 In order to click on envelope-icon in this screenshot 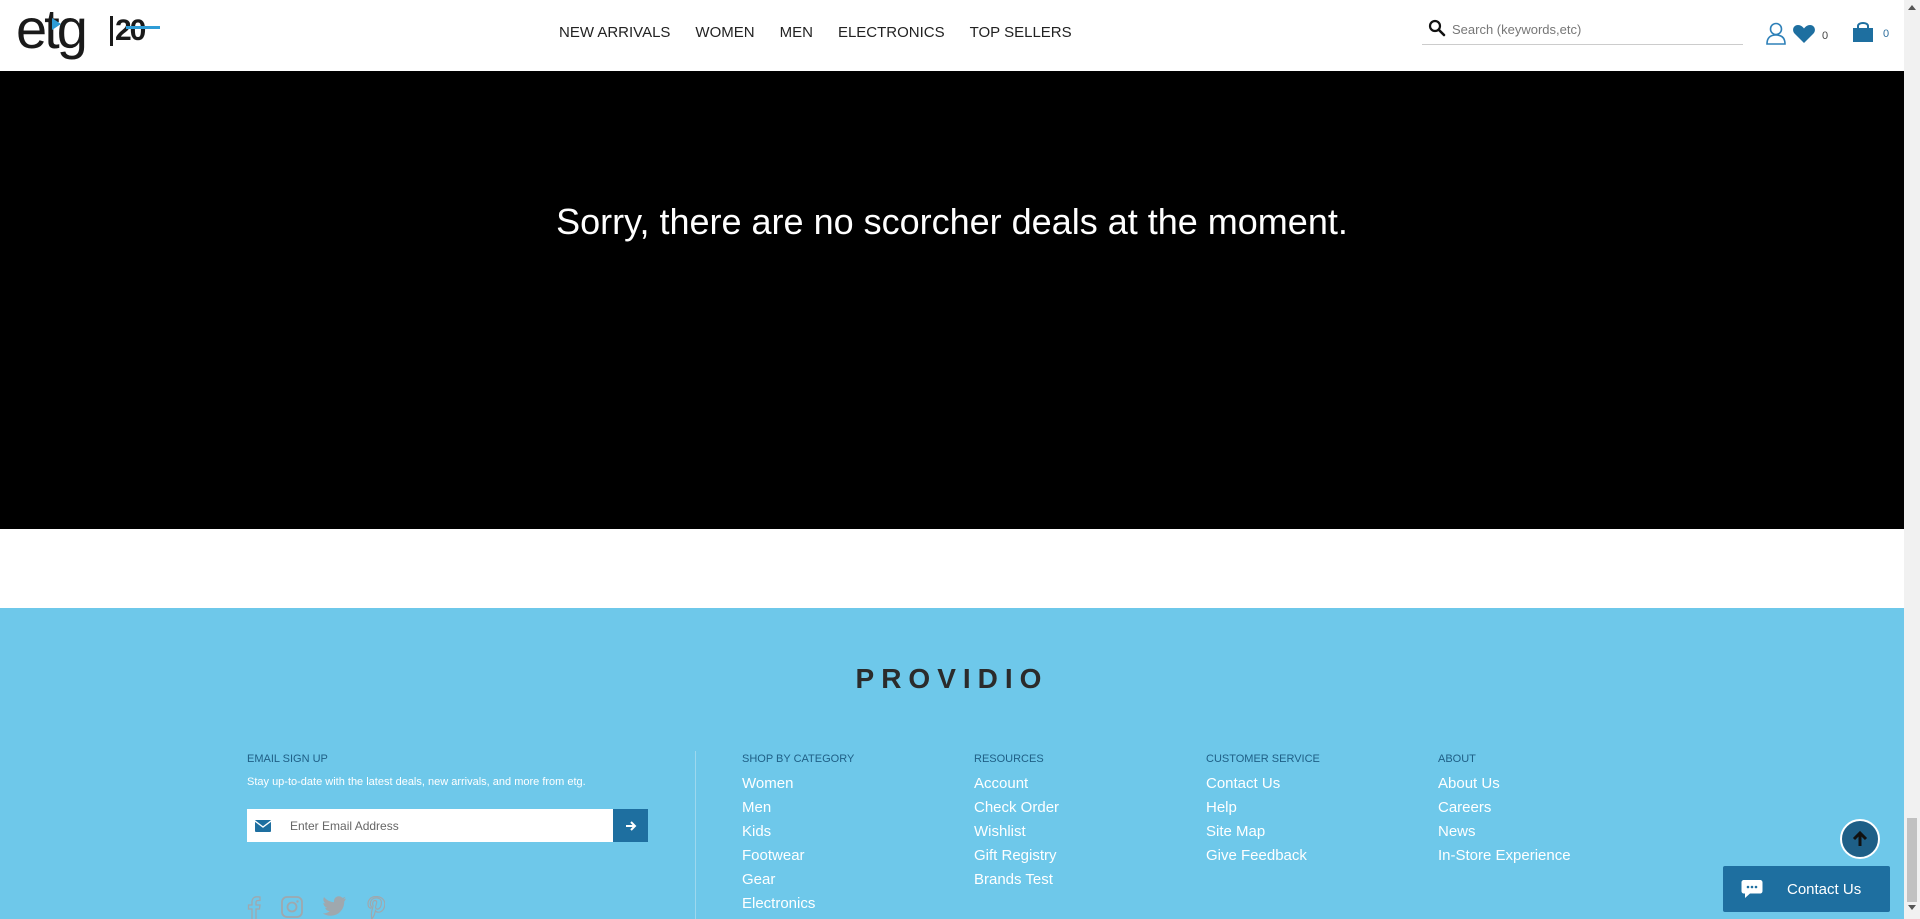, I will do `click(263, 825)`.